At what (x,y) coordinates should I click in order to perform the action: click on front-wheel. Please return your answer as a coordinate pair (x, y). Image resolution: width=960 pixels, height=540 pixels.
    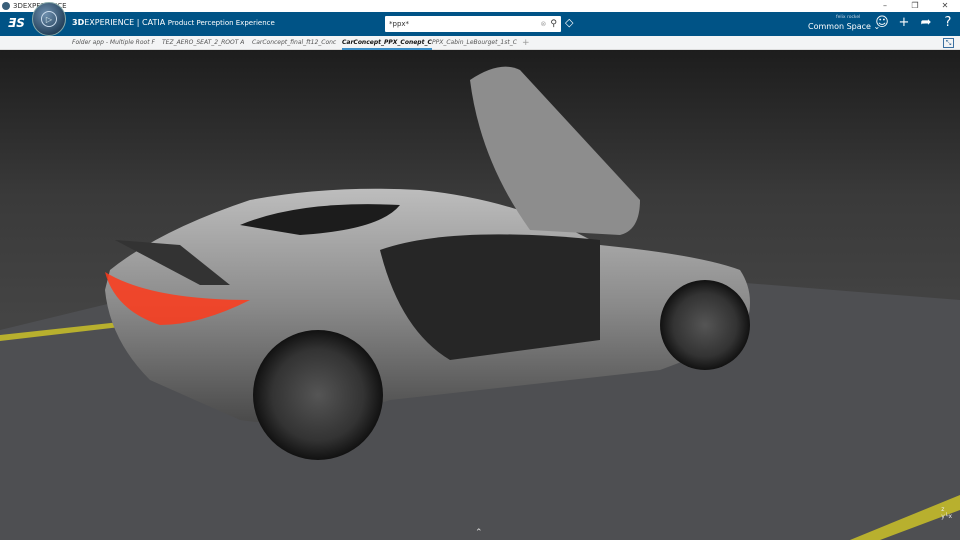
    Looking at the image, I should click on (705, 325).